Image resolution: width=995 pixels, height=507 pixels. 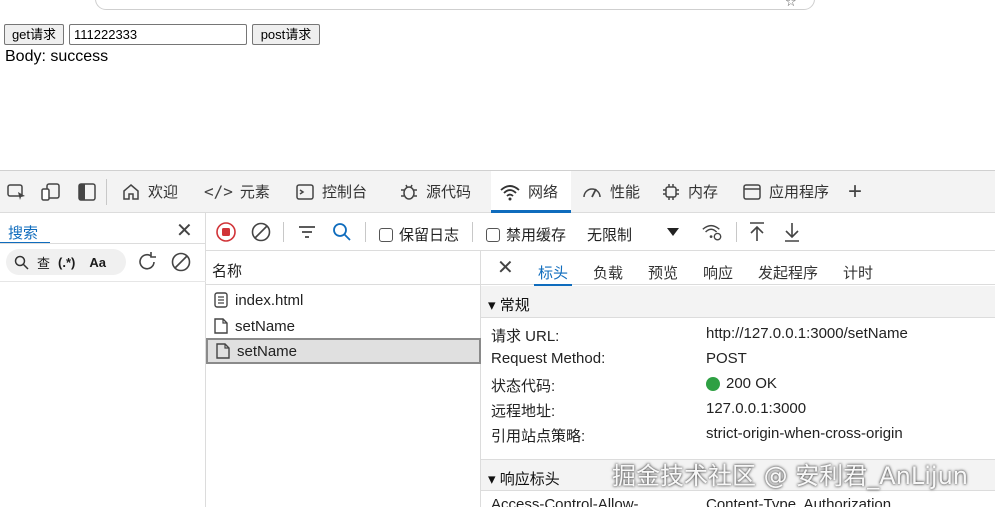 What do you see at coordinates (97, 262) in the screenshot?
I see `case-sensitive-toggle: Aa` at bounding box center [97, 262].